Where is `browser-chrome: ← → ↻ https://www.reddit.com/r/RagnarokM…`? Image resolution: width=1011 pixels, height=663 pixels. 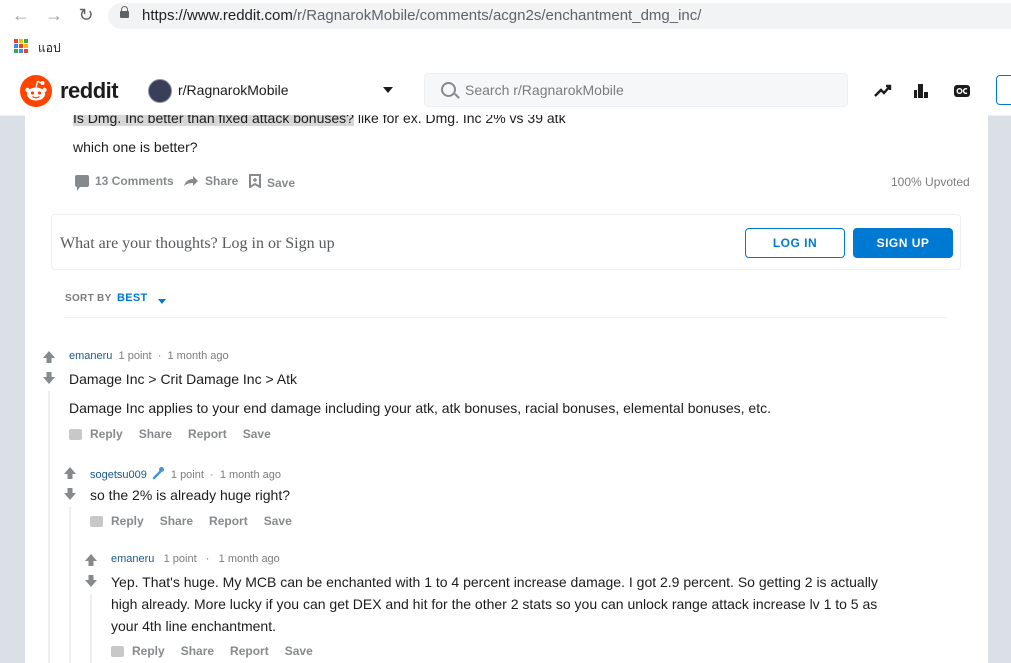 browser-chrome: ← → ↻ https://www.reddit.com/r/RagnarokM… is located at coordinates (505, 33).